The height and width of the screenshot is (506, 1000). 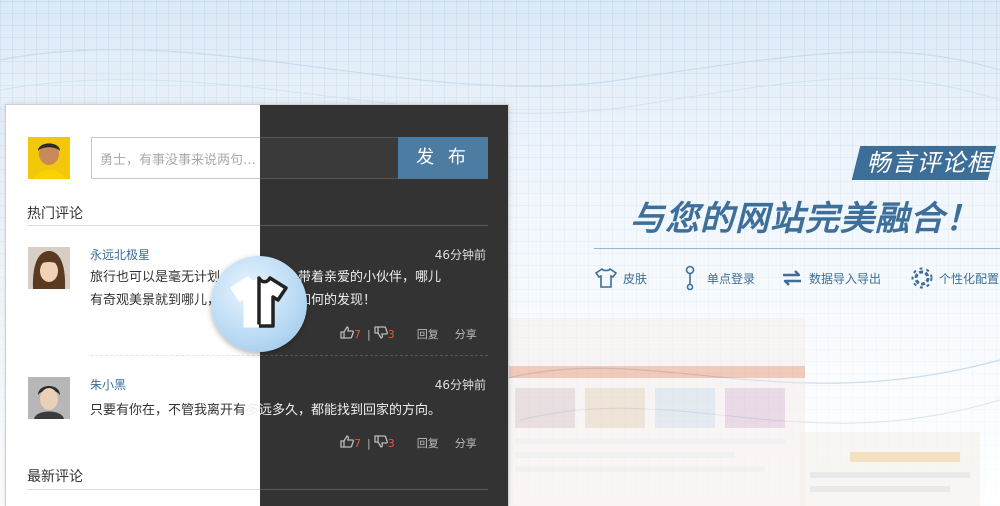 I want to click on feature-label: 皮肤, so click(x=635, y=278).